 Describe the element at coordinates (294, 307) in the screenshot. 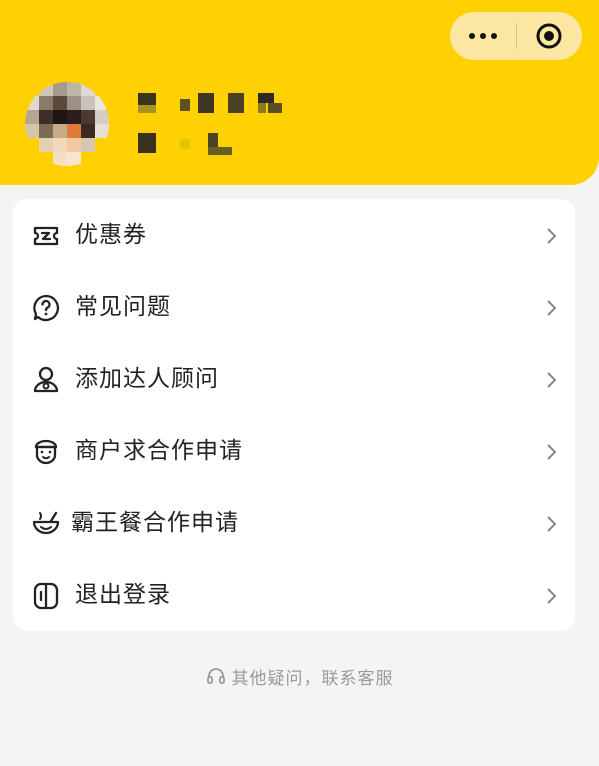

I see `menu-item-faq: 常见问题` at that location.